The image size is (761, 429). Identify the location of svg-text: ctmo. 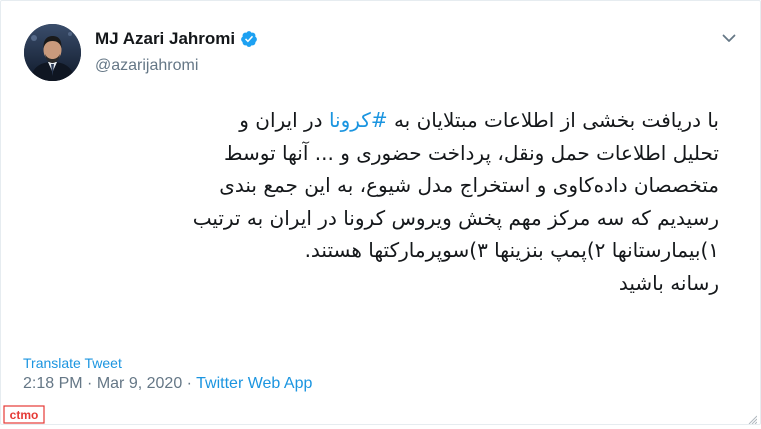
(24, 415).